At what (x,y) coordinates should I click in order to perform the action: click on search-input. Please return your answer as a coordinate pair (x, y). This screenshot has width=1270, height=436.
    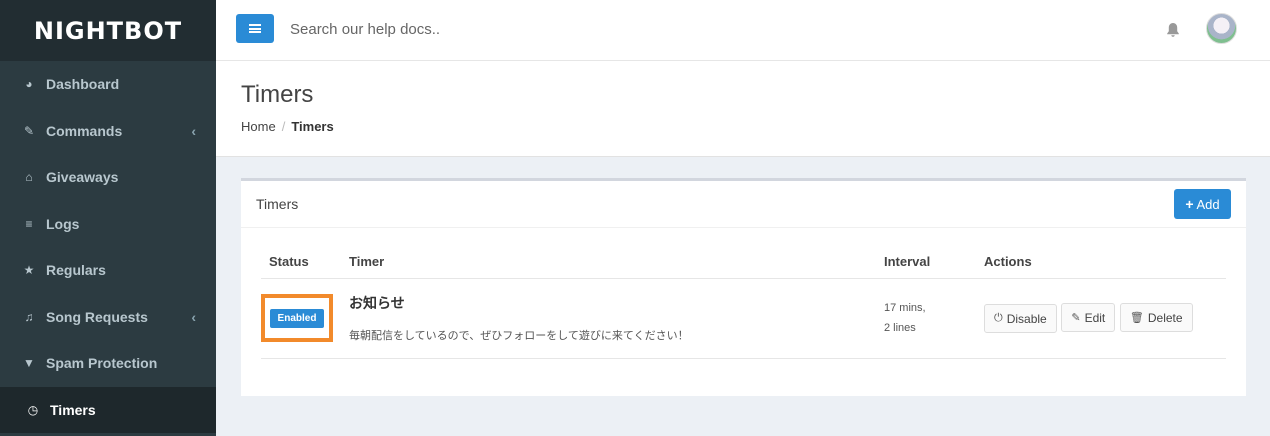
    Looking at the image, I should click on (518, 29).